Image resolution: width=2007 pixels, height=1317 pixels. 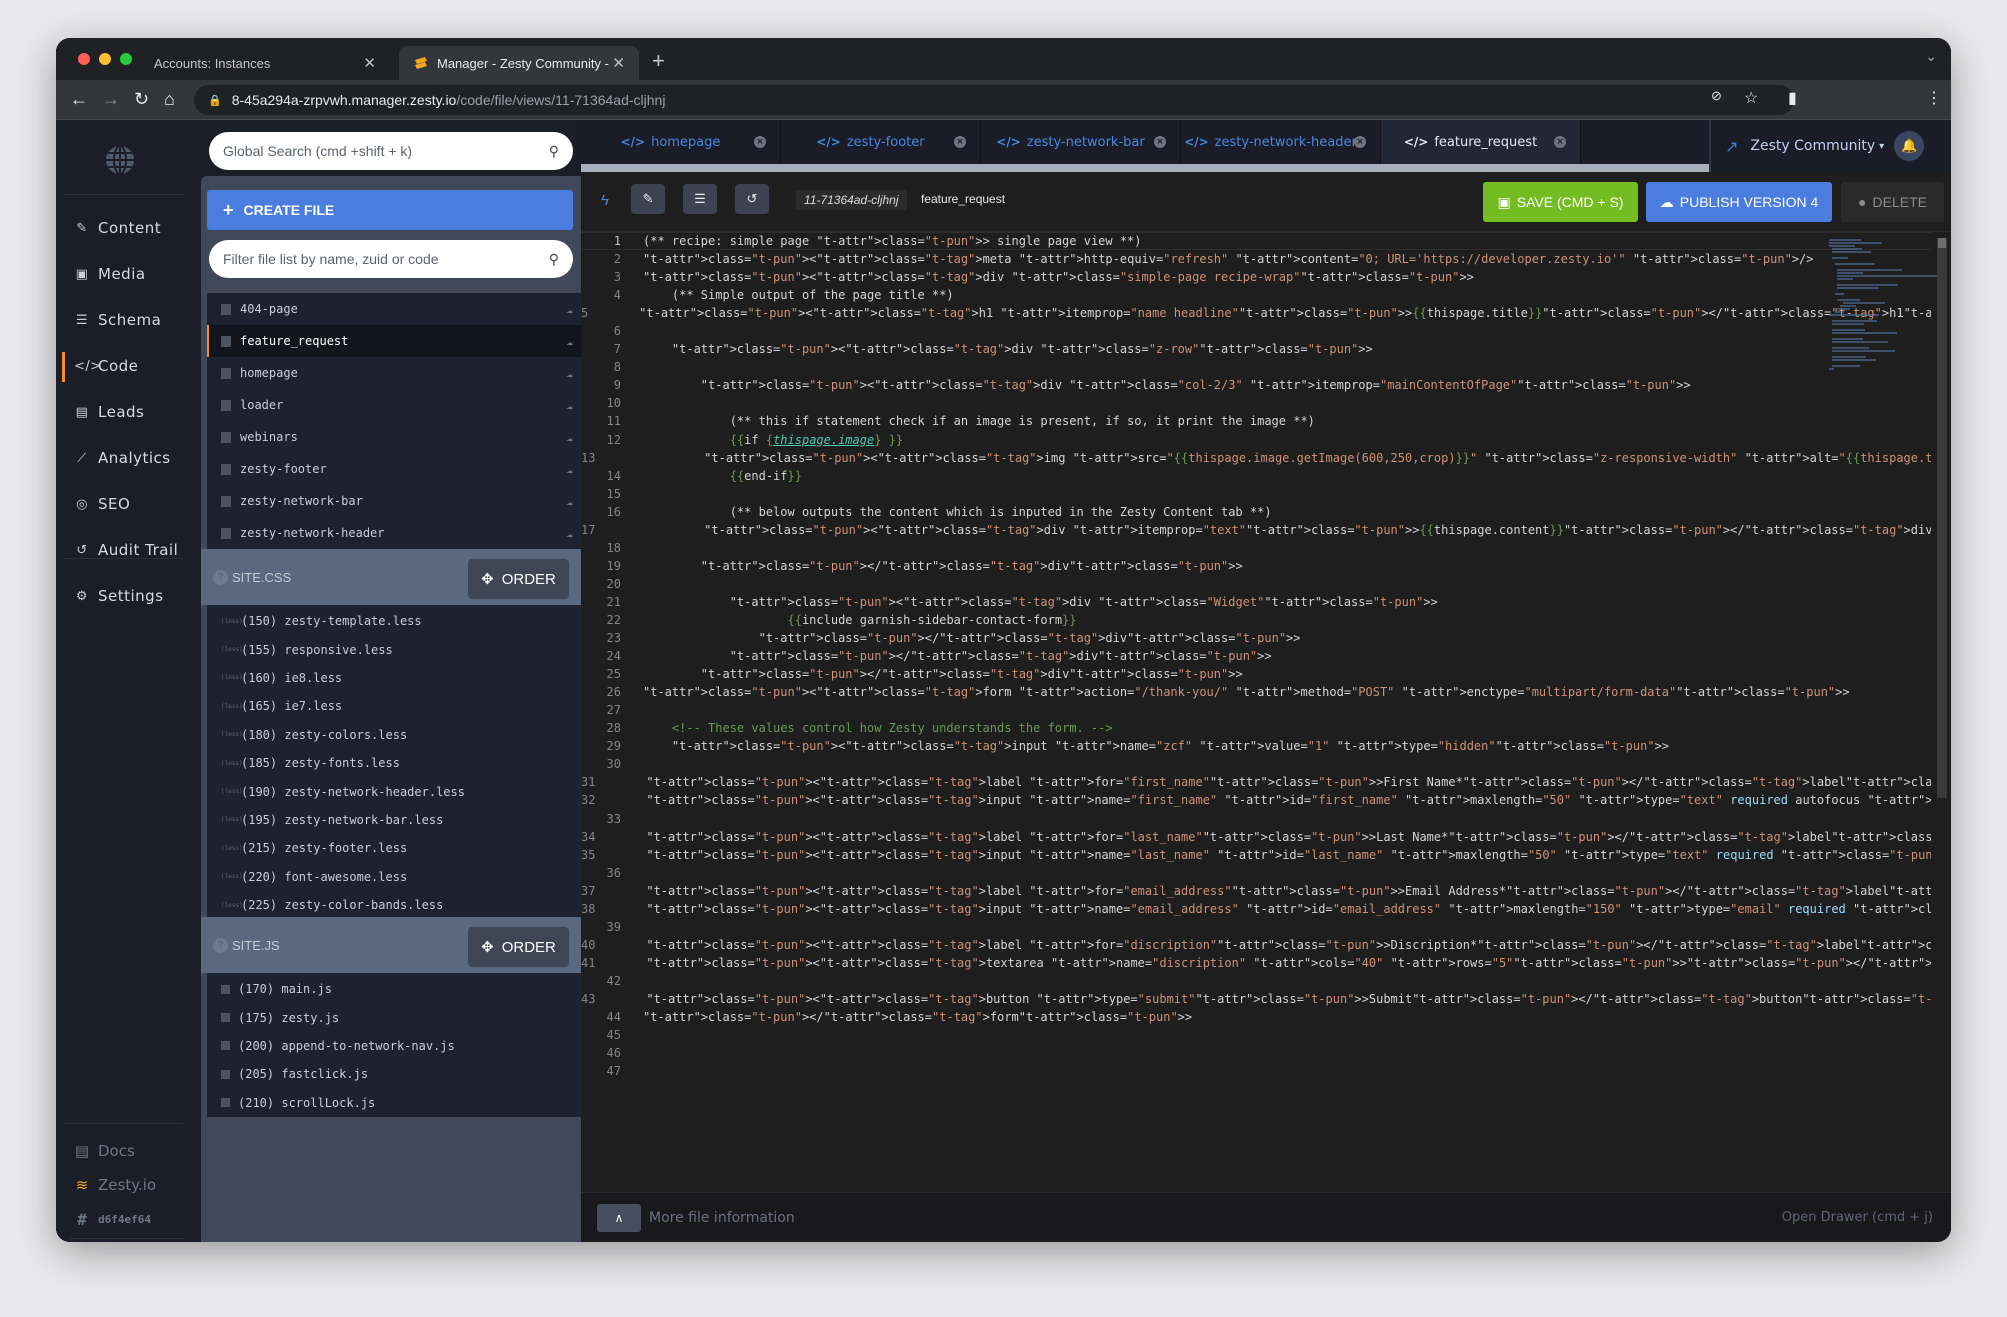 I want to click on file-item: homepage ☁, so click(x=394, y=373).